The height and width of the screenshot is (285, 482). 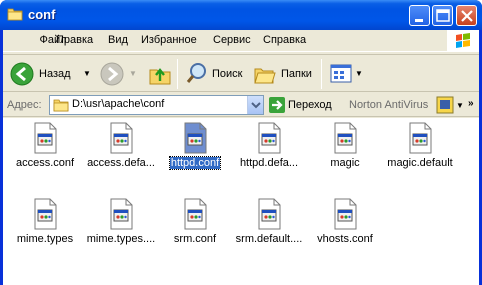 I want to click on back-button: Назад ▼, so click(x=52, y=74).